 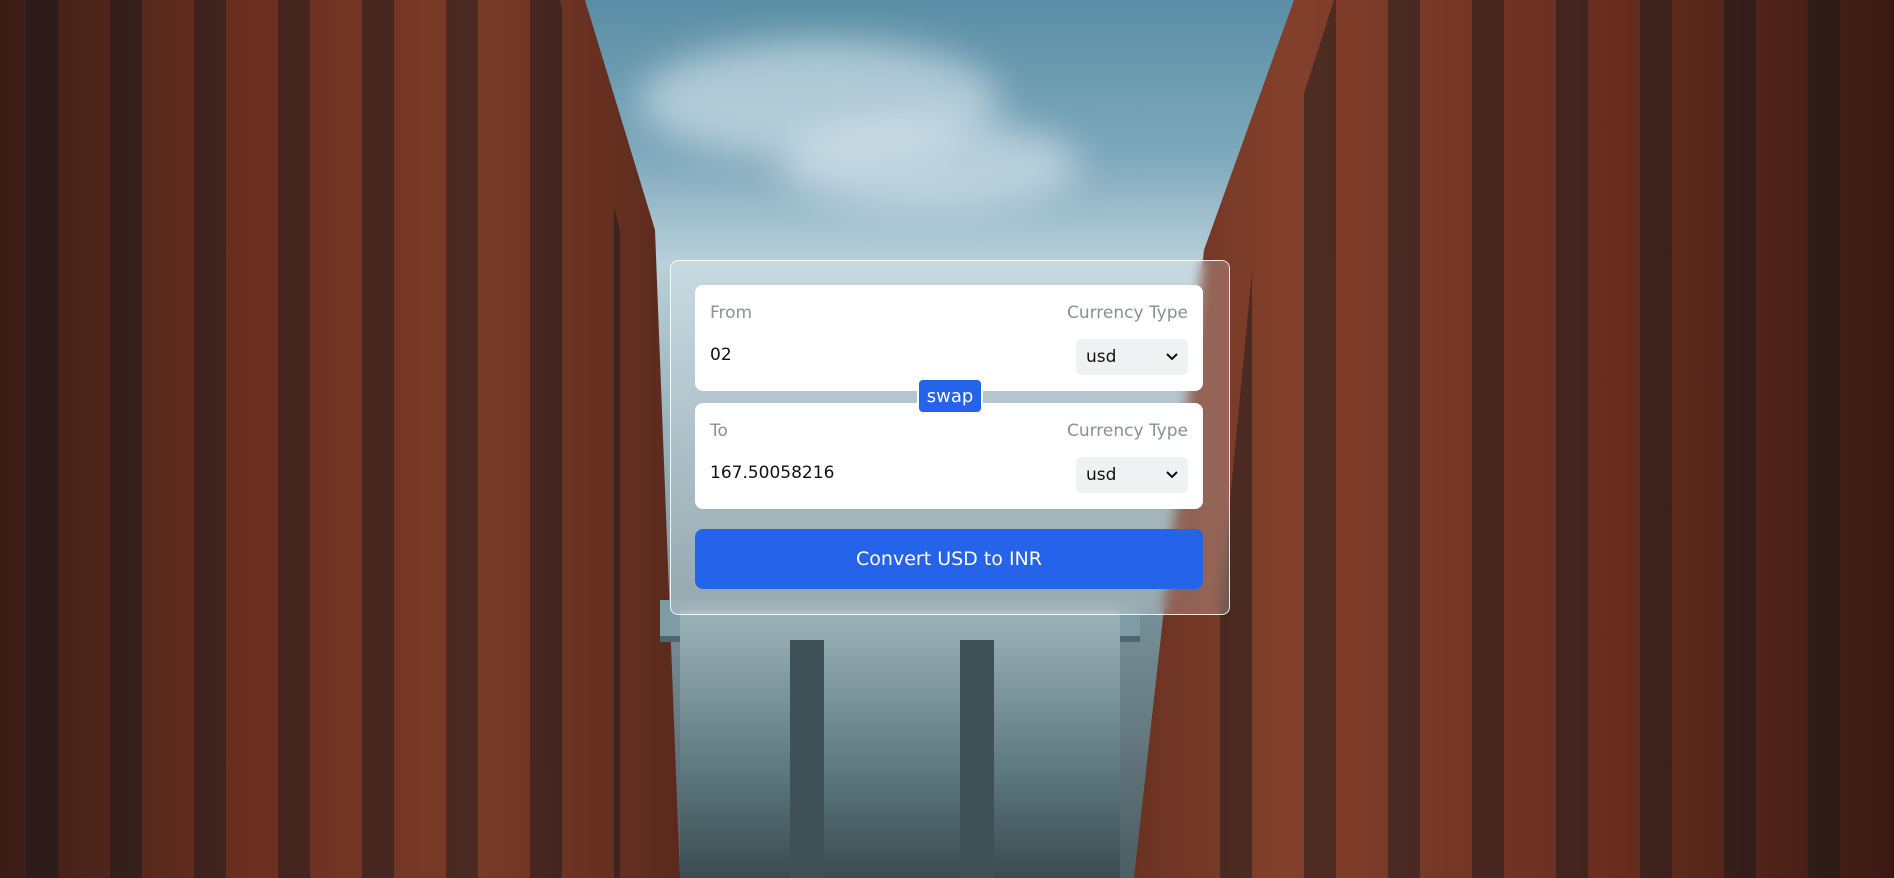 What do you see at coordinates (875, 355) in the screenshot?
I see `from-amount-input` at bounding box center [875, 355].